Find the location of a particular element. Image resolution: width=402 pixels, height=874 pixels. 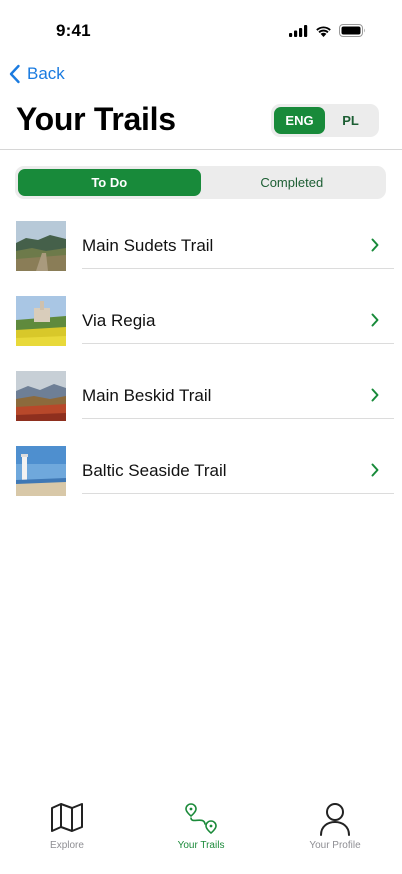

battery-icon is located at coordinates (352, 30).